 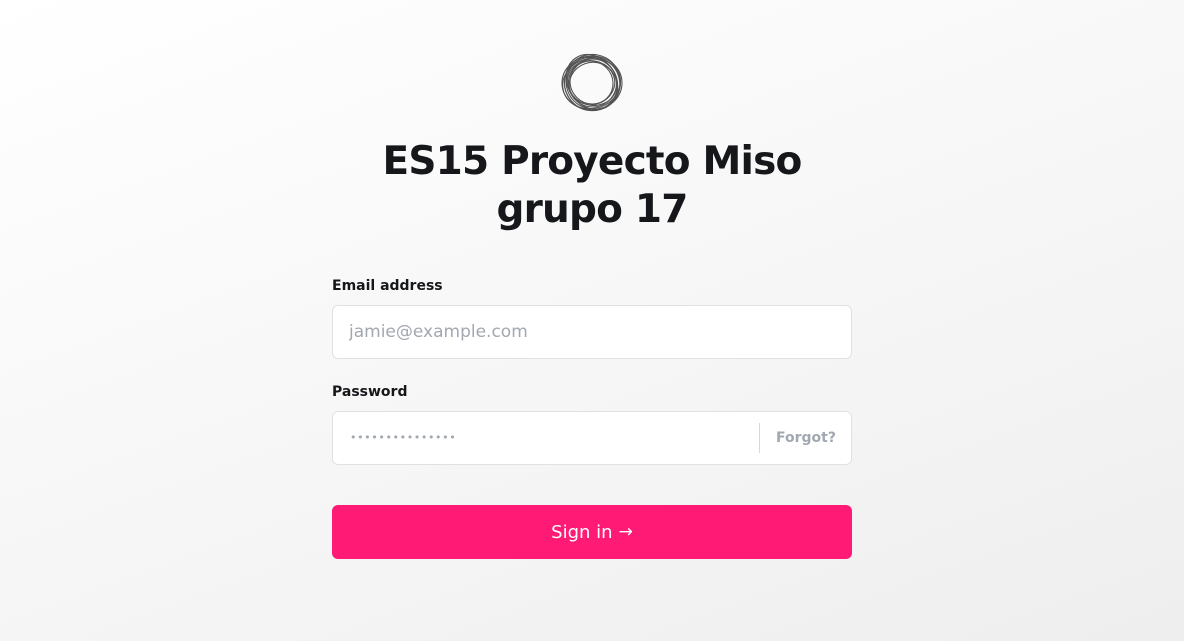 I want to click on password-group: Password ••••••••••••••• Forgot?, so click(x=592, y=424).